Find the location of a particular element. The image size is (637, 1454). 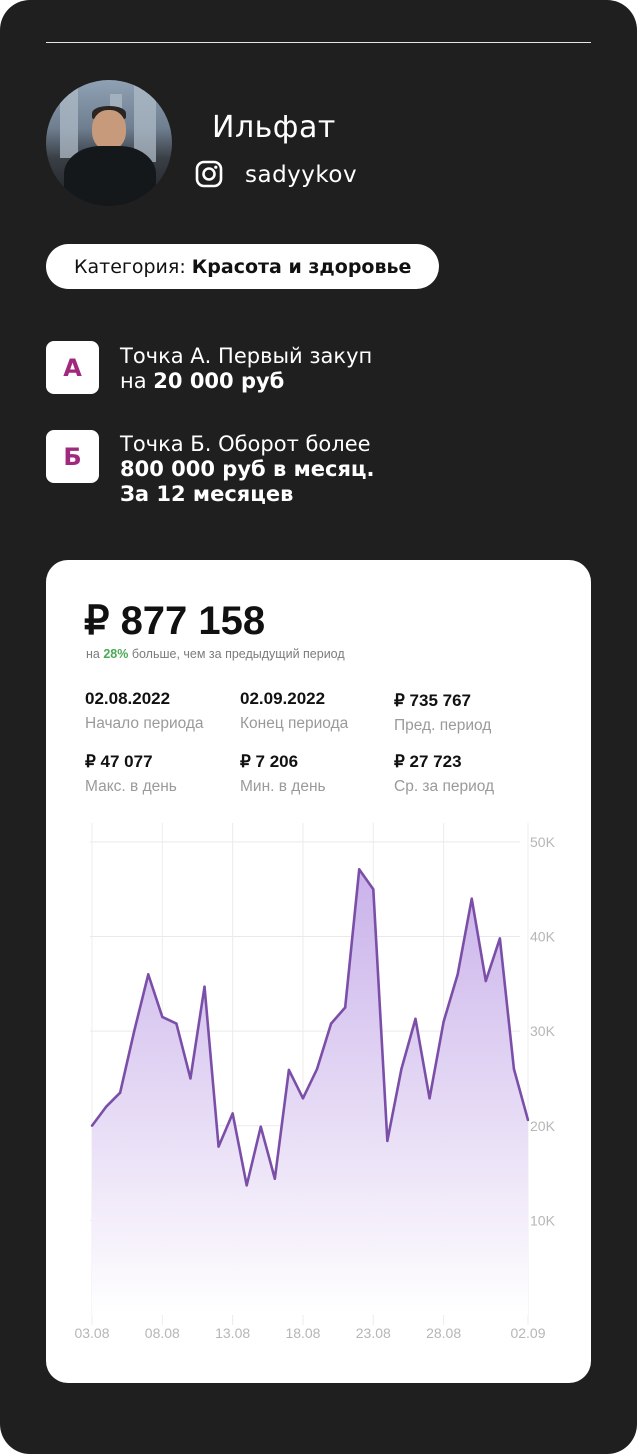

y-tick-label: 50K is located at coordinates (543, 842).